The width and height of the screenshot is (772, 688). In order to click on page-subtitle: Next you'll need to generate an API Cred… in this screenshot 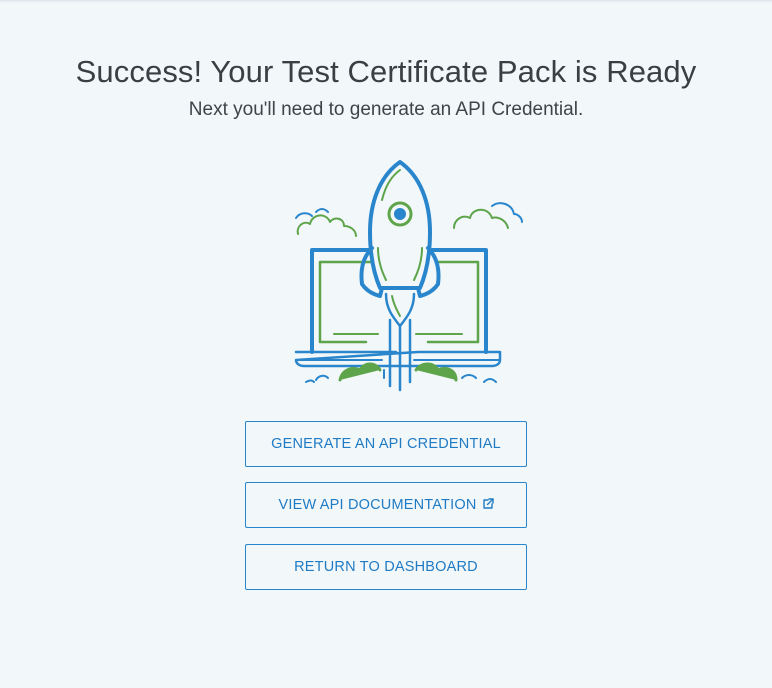, I will do `click(386, 109)`.